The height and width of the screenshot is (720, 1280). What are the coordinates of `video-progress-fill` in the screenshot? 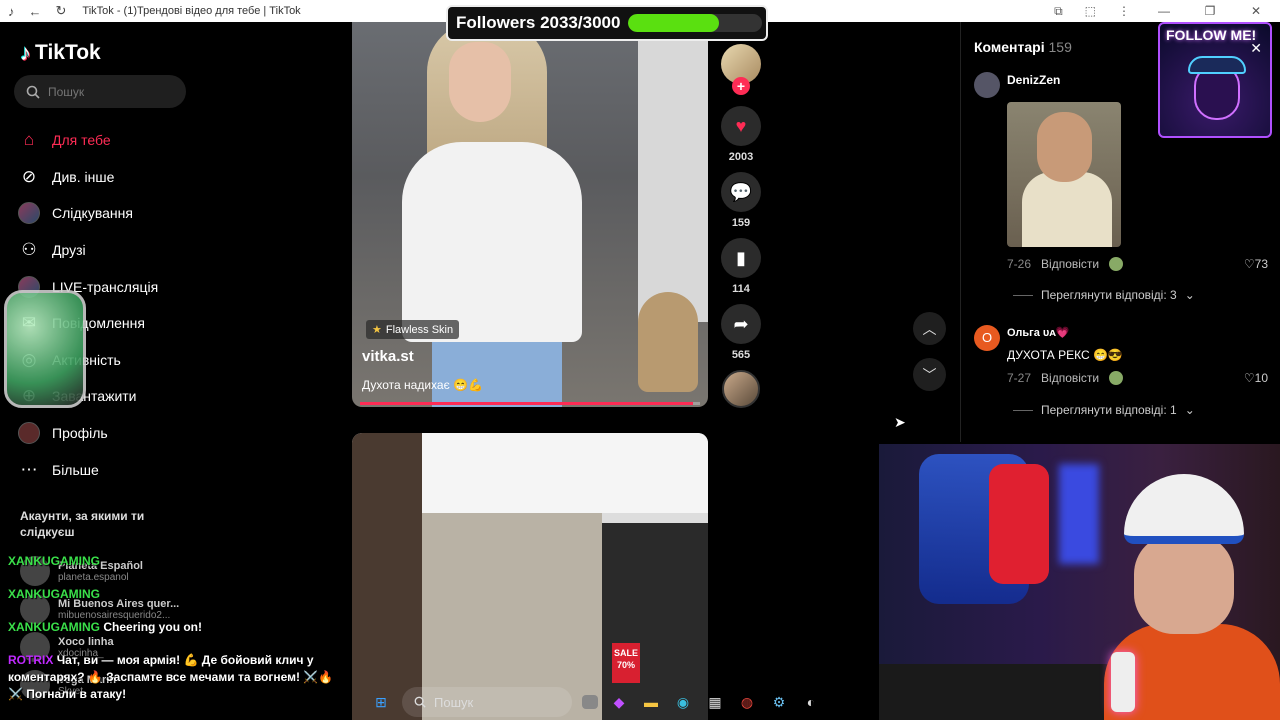 It's located at (527, 403).